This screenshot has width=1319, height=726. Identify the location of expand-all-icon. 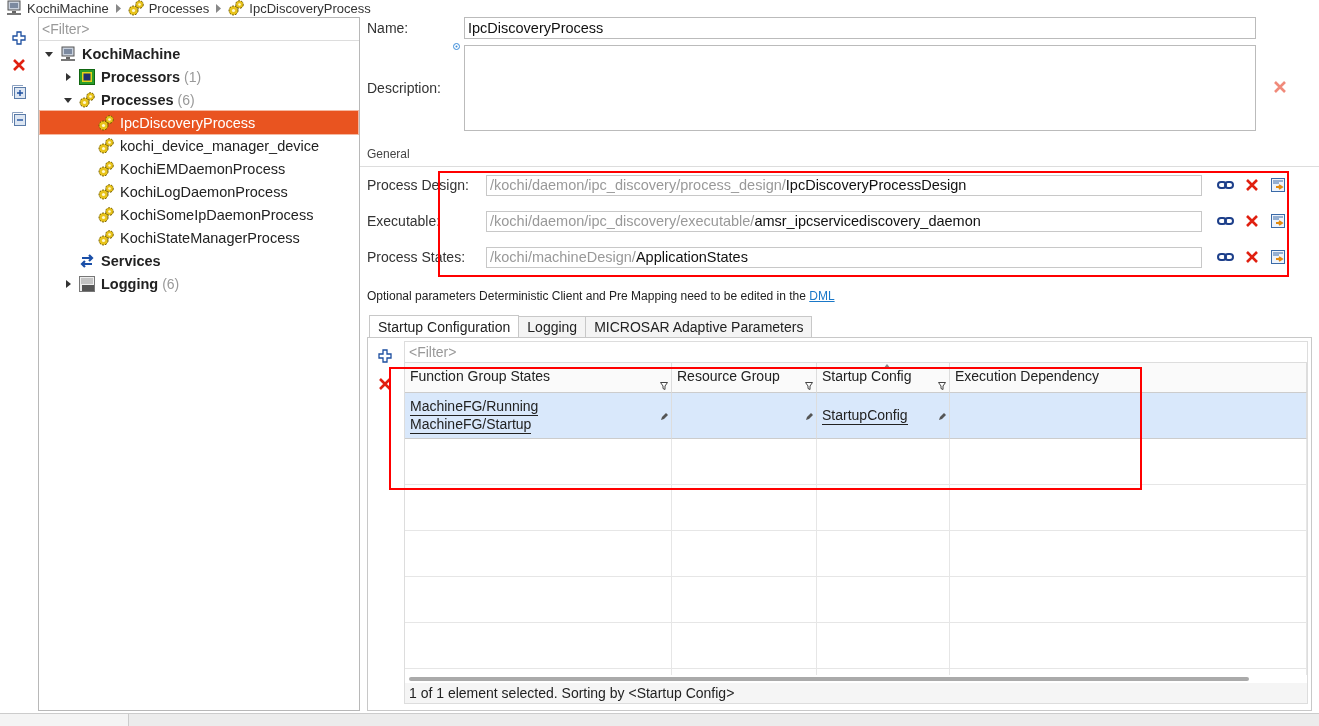
(19, 92).